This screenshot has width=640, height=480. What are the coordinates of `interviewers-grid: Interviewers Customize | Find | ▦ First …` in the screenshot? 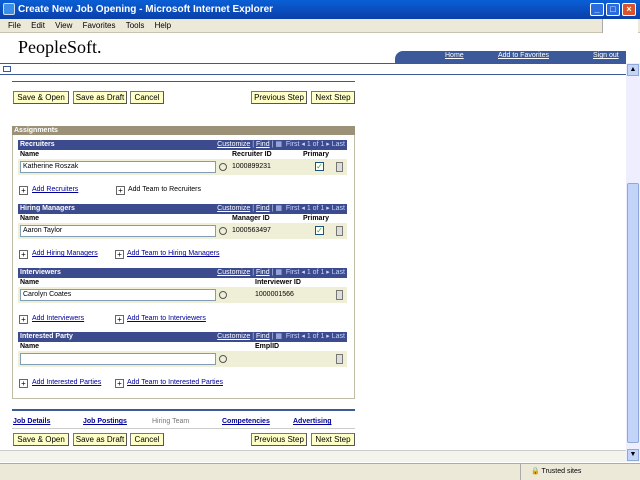 It's located at (182, 285).